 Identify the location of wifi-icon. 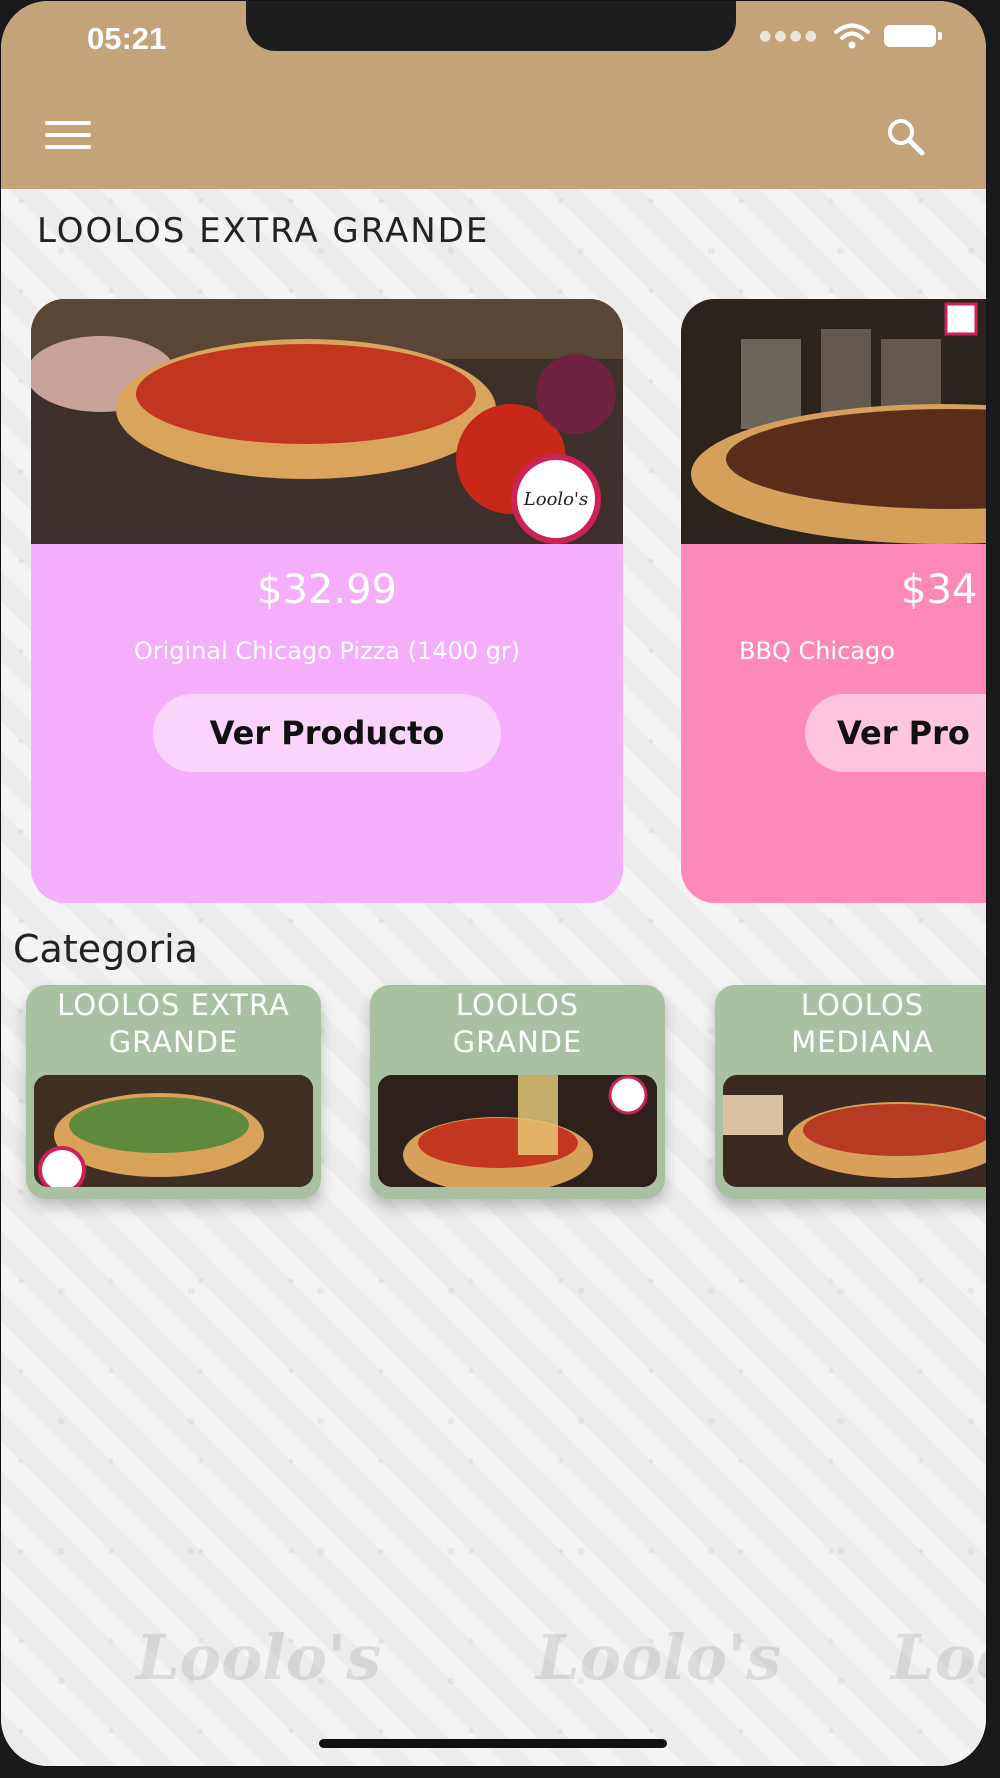
(852, 36).